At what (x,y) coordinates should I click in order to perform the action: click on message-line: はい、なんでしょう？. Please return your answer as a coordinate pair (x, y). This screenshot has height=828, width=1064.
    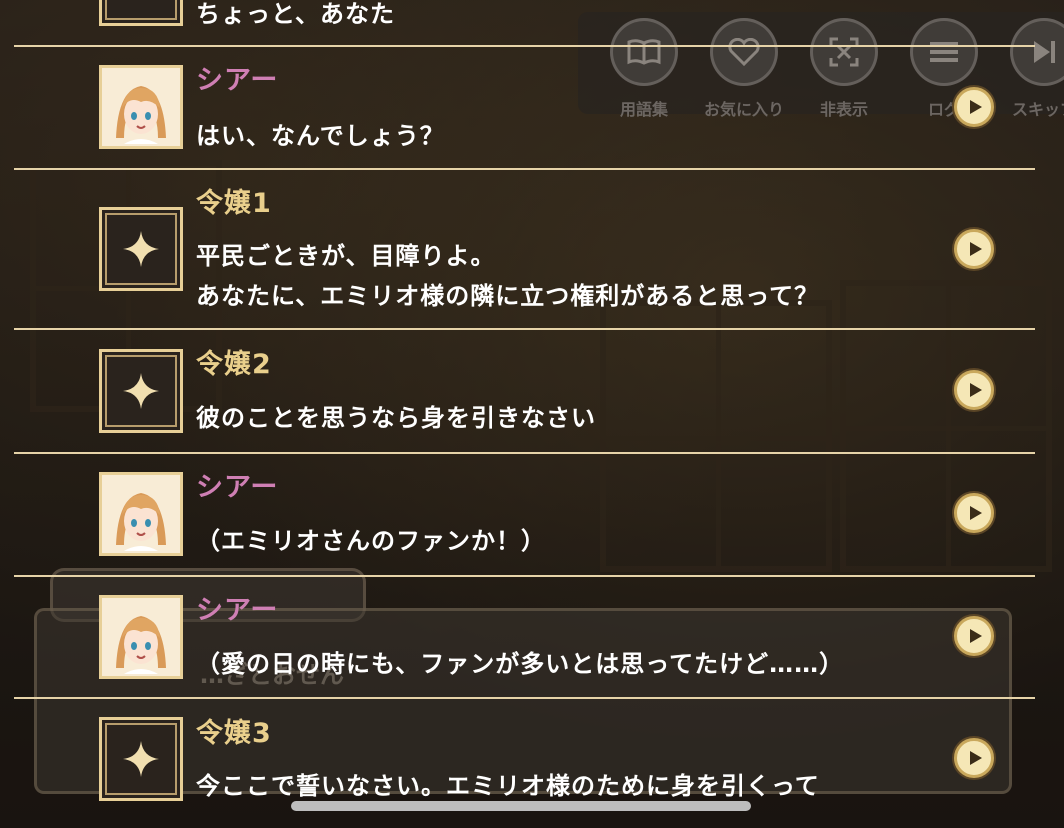
    Looking at the image, I should click on (320, 136).